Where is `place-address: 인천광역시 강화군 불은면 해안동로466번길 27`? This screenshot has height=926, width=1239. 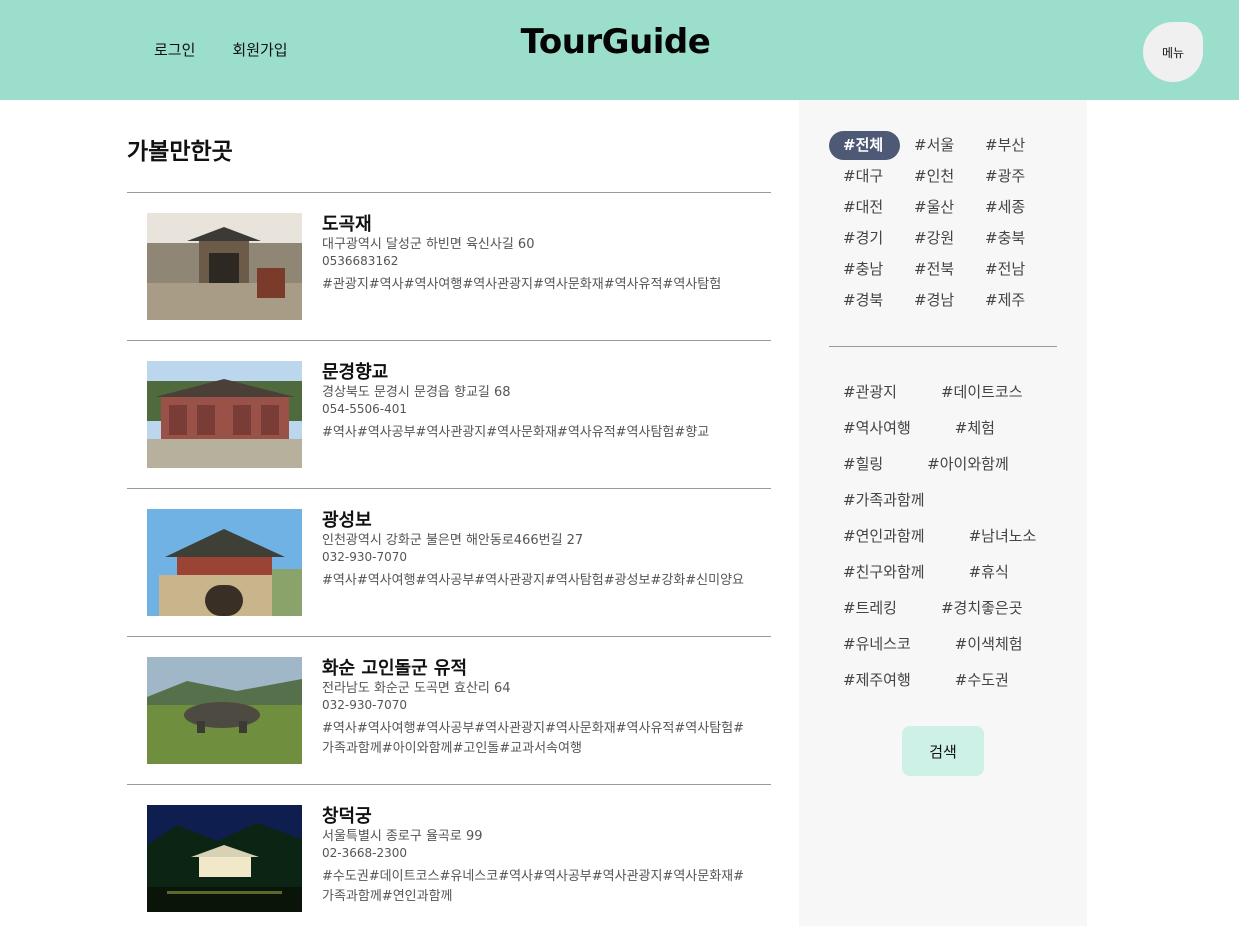
place-address: 인천광역시 강화군 불은면 해안동로466번길 27 is located at coordinates (453, 540).